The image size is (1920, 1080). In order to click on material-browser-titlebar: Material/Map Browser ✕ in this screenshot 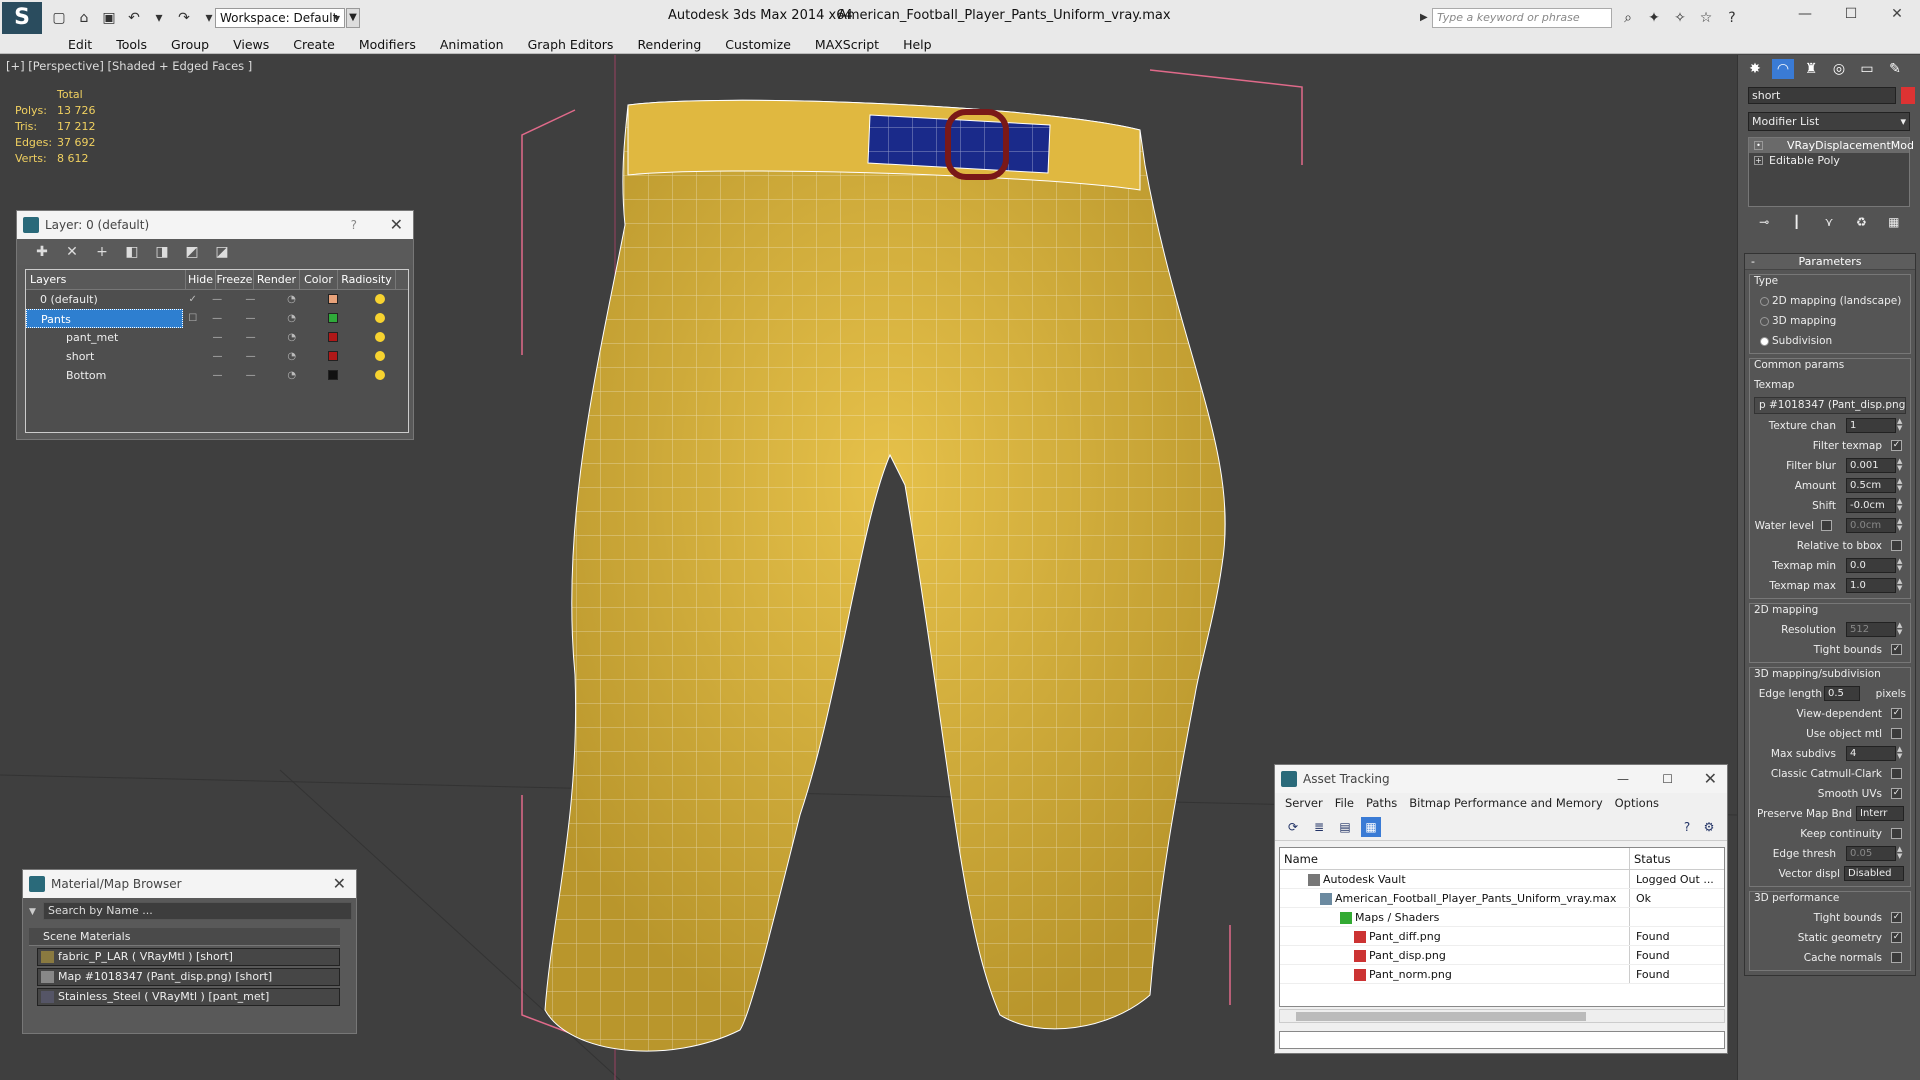, I will do `click(189, 884)`.